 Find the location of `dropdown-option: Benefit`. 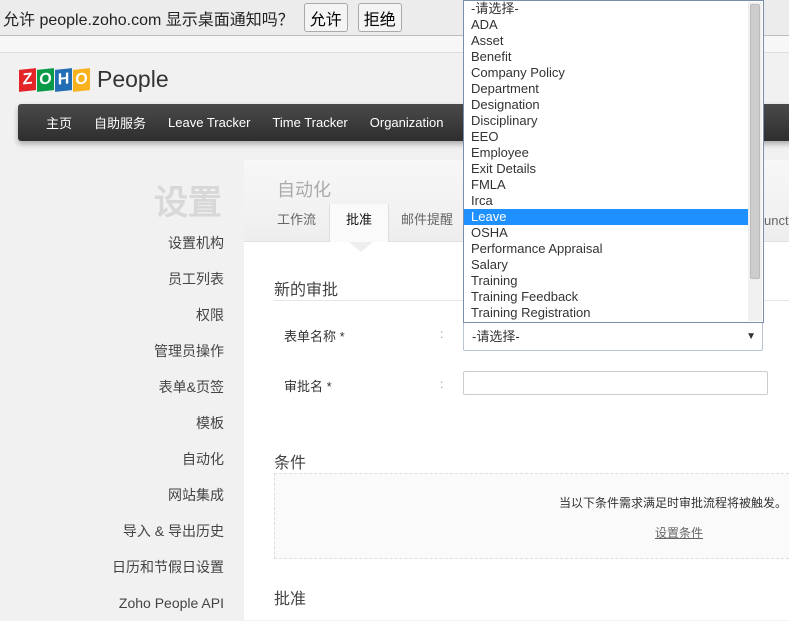

dropdown-option: Benefit is located at coordinates (606, 57).